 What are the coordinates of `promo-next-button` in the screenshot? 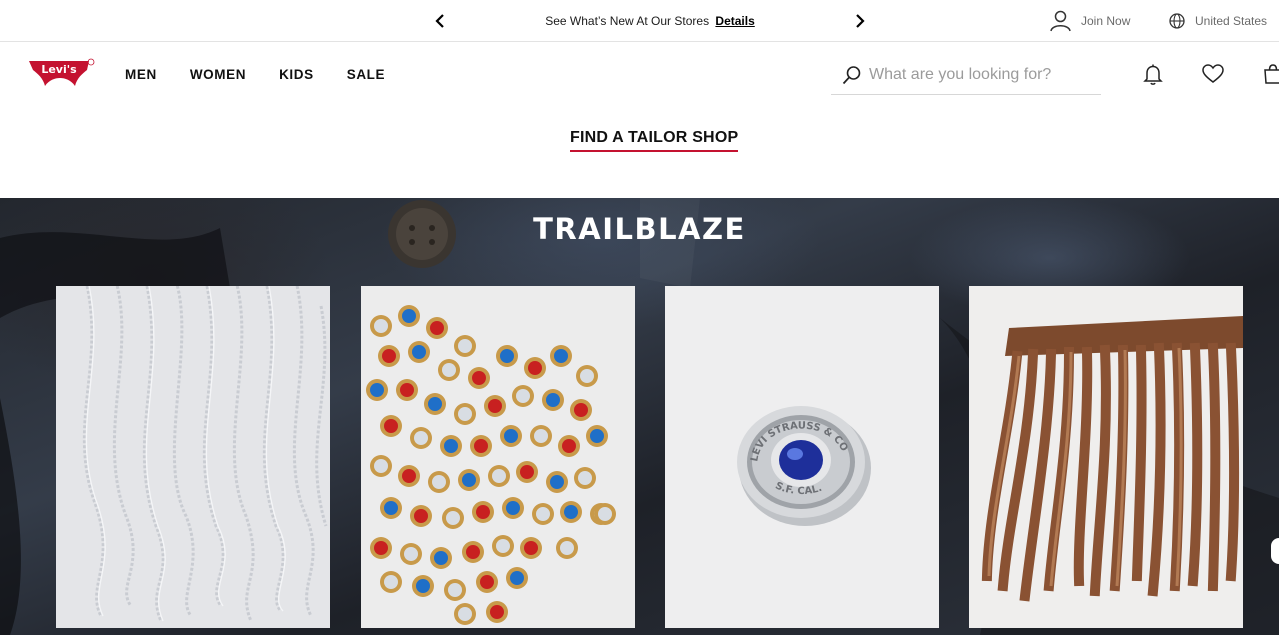 It's located at (860, 21).